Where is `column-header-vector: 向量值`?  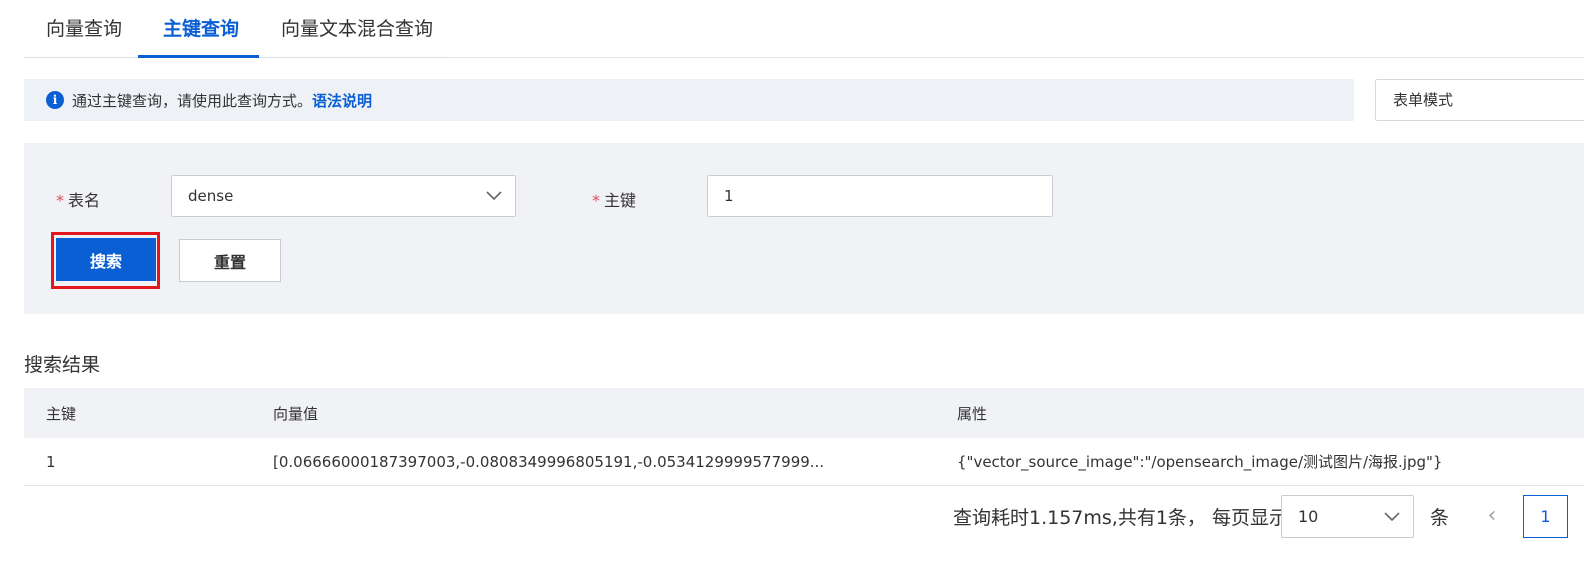
column-header-vector: 向量值 is located at coordinates (296, 413).